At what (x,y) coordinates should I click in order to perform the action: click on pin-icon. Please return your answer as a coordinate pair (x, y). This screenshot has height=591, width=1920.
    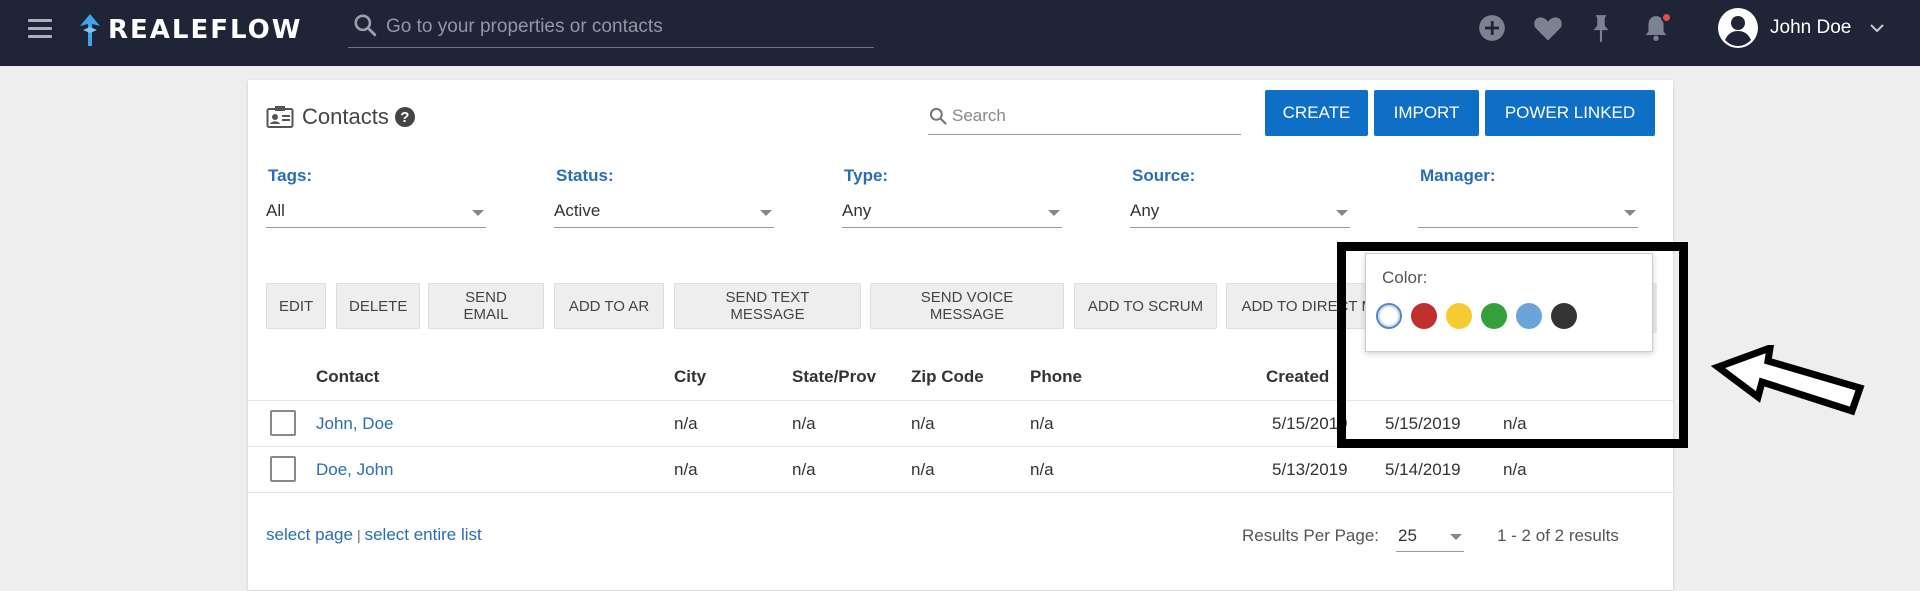
    Looking at the image, I should click on (1601, 29).